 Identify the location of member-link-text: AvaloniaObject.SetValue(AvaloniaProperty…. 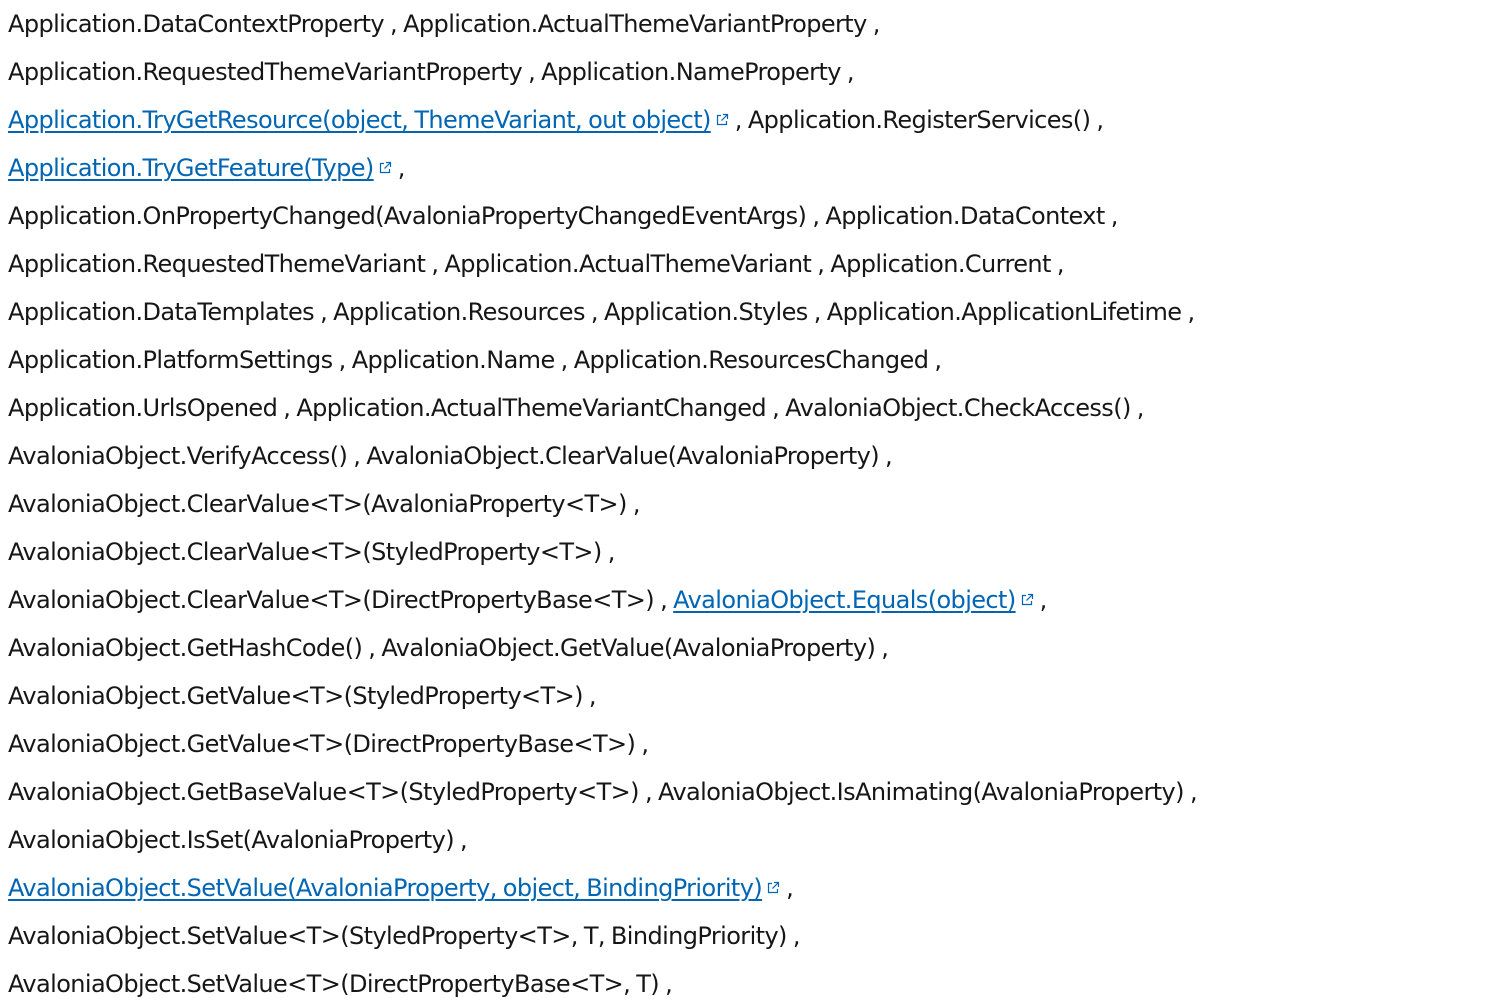
(385, 888).